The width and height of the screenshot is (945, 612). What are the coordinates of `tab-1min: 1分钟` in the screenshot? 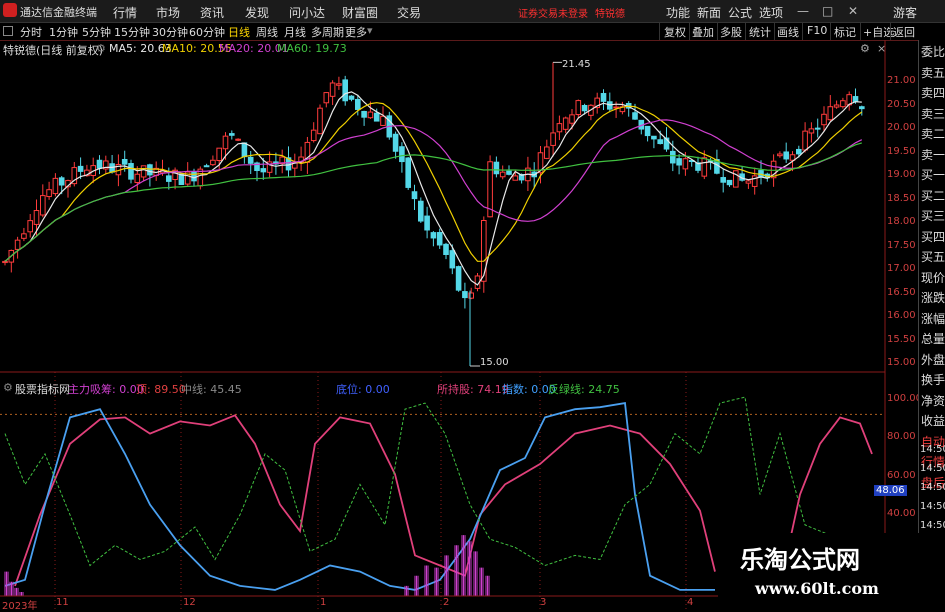 It's located at (63, 32).